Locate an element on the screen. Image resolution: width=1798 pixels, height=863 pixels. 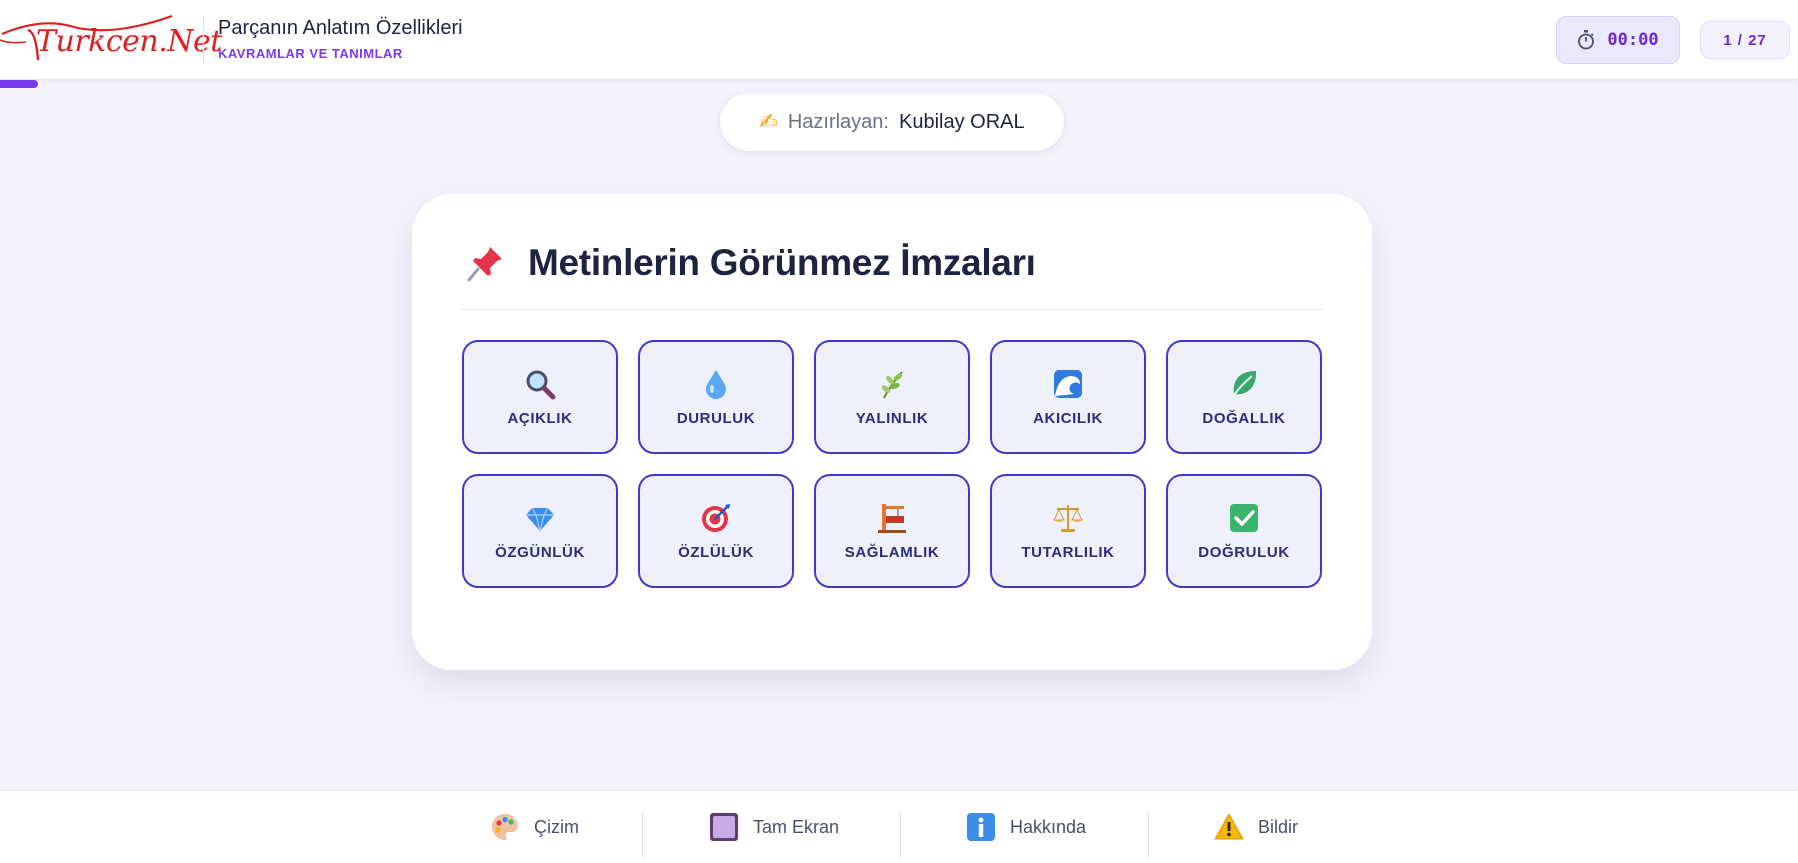
tile-label: DOĞRULUK is located at coordinates (1244, 552).